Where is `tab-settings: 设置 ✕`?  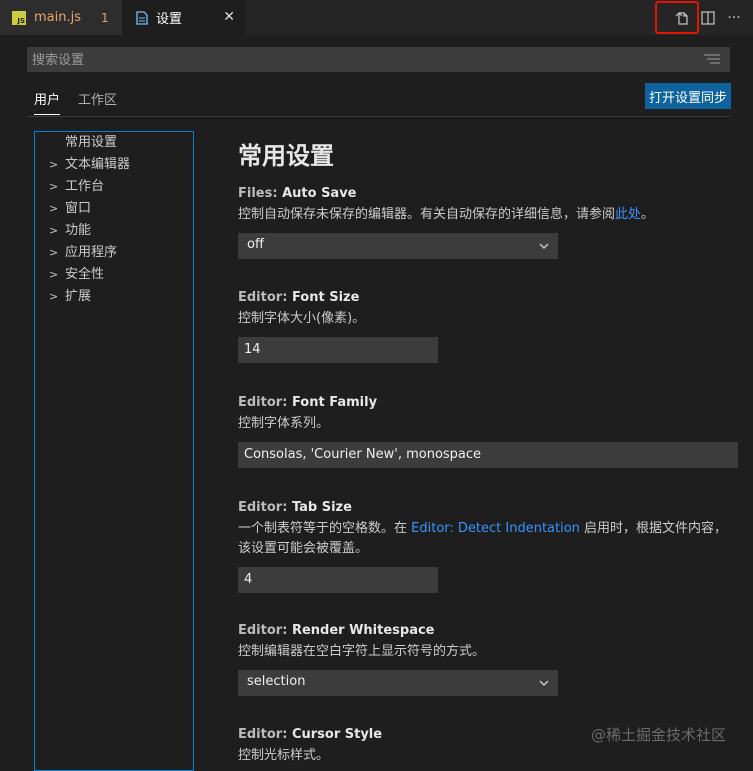 tab-settings: 设置 ✕ is located at coordinates (183, 17).